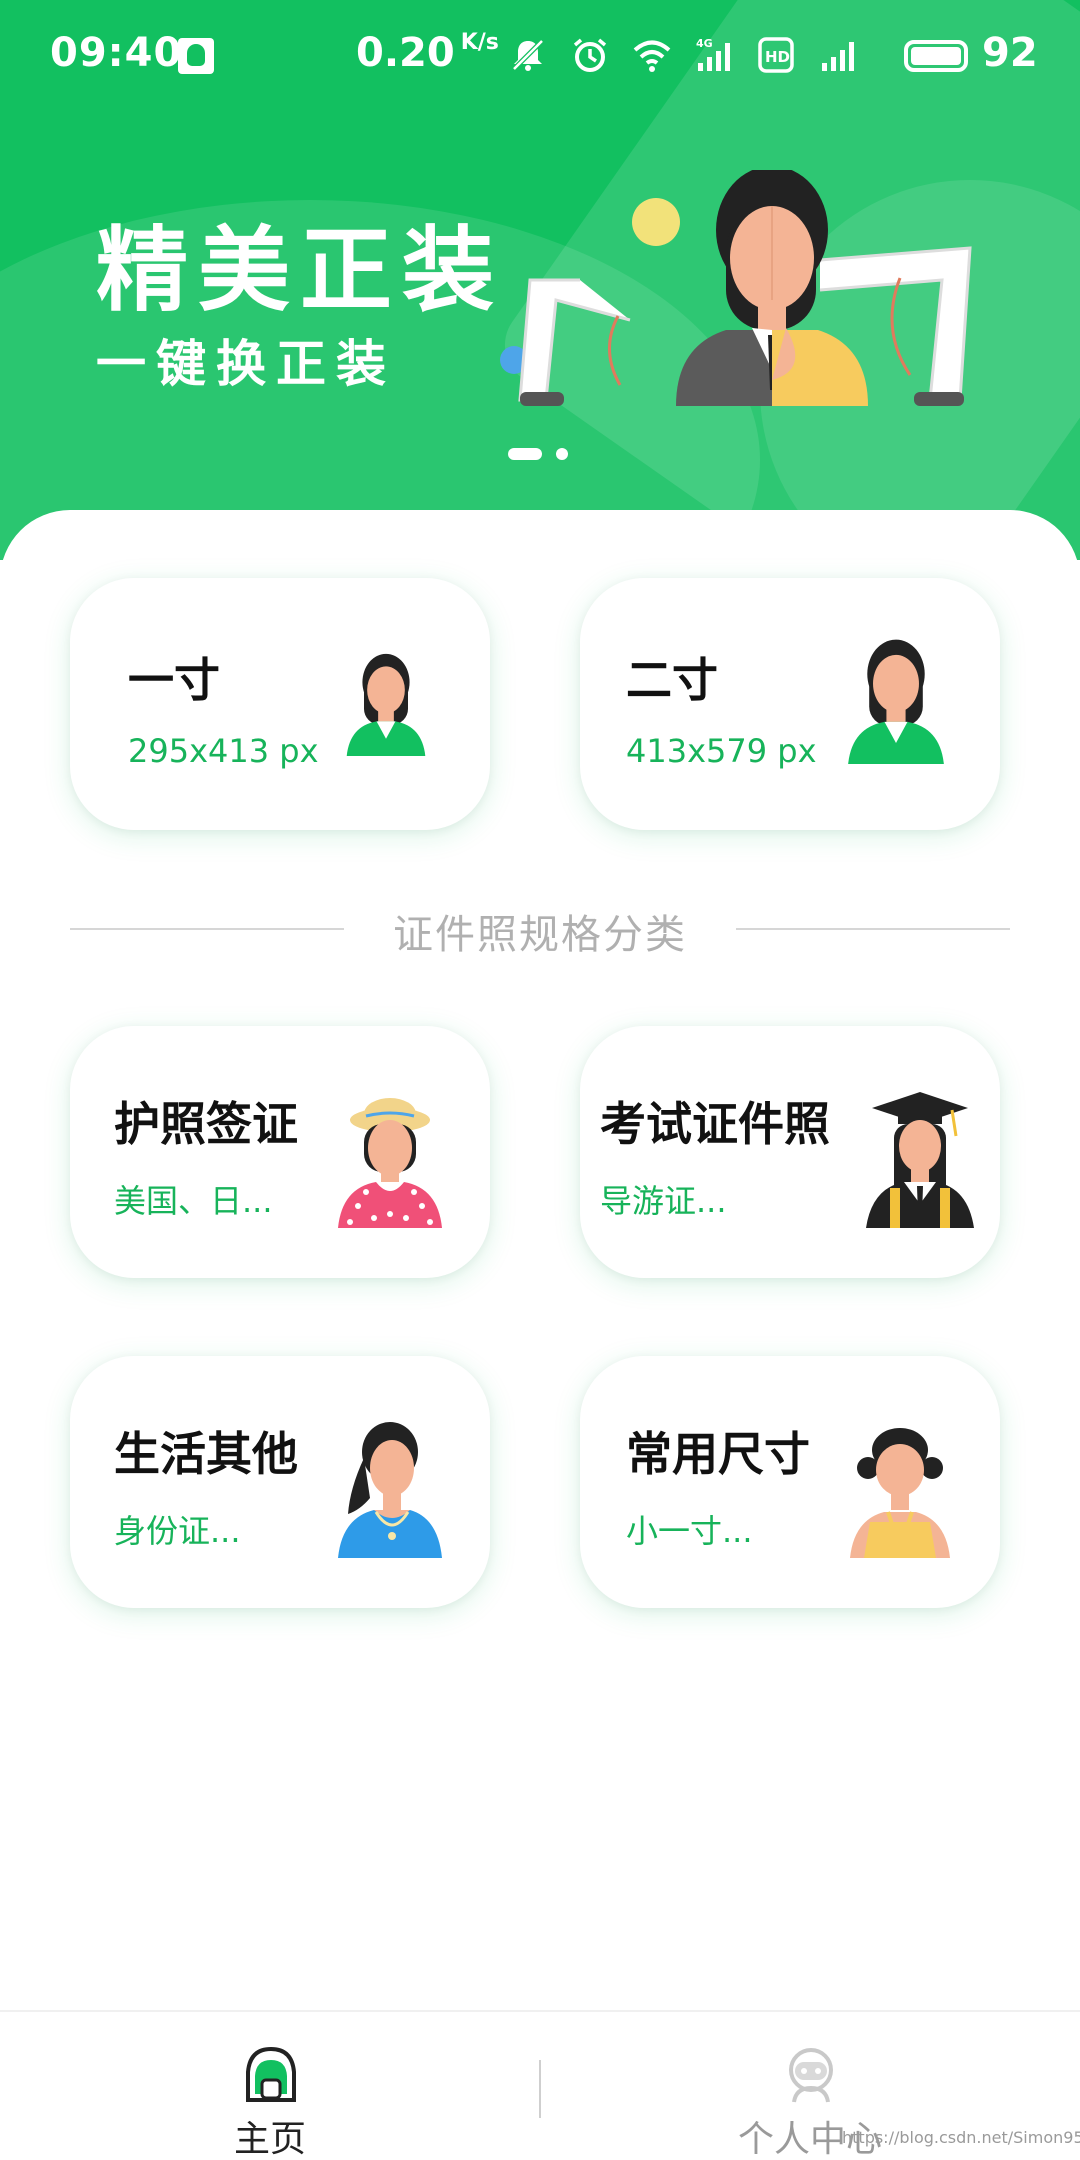 The image size is (1080, 2160). Describe the element at coordinates (750, 300) in the screenshot. I see `banner-illustration` at that location.